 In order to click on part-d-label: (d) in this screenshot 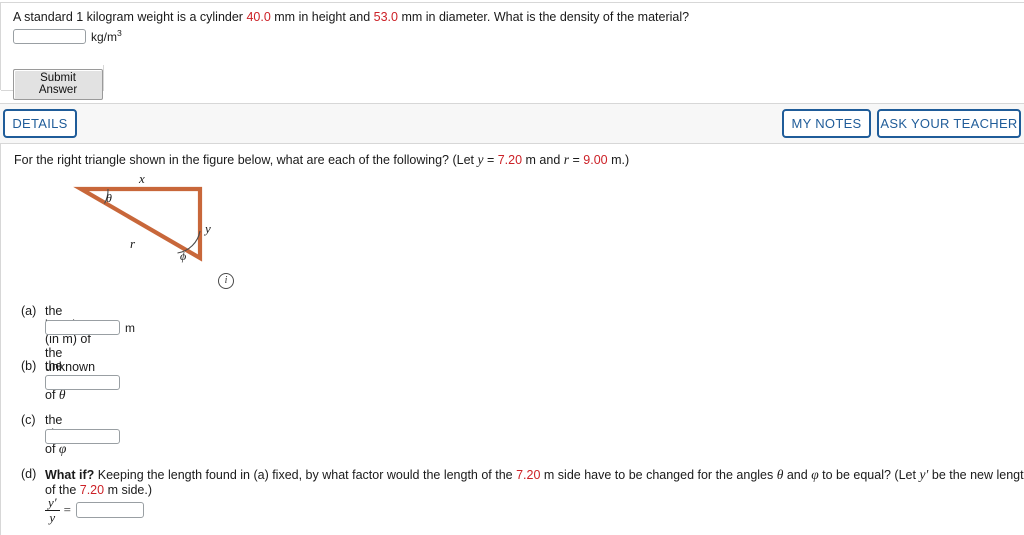, I will do `click(29, 474)`.